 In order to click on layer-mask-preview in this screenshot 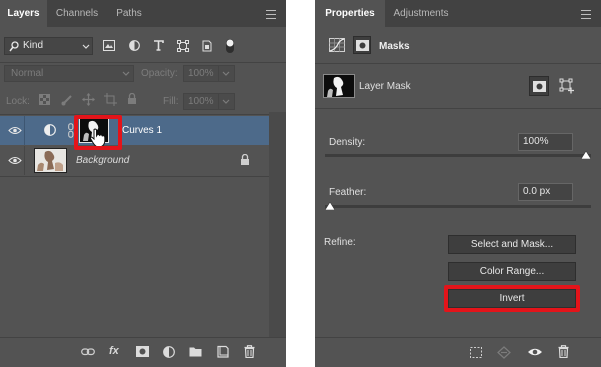, I will do `click(339, 86)`.